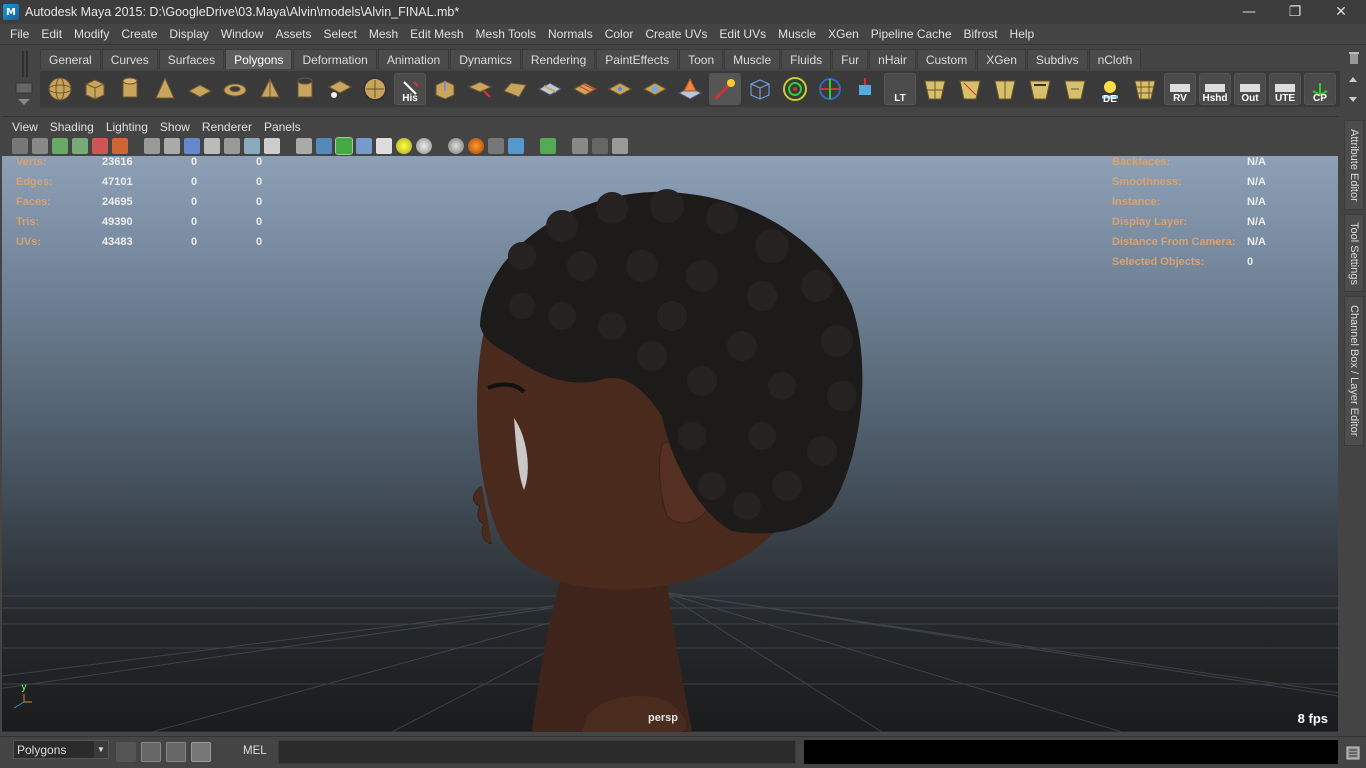 This screenshot has height=768, width=1366. I want to click on smooth-shade-icon, so click(324, 146).